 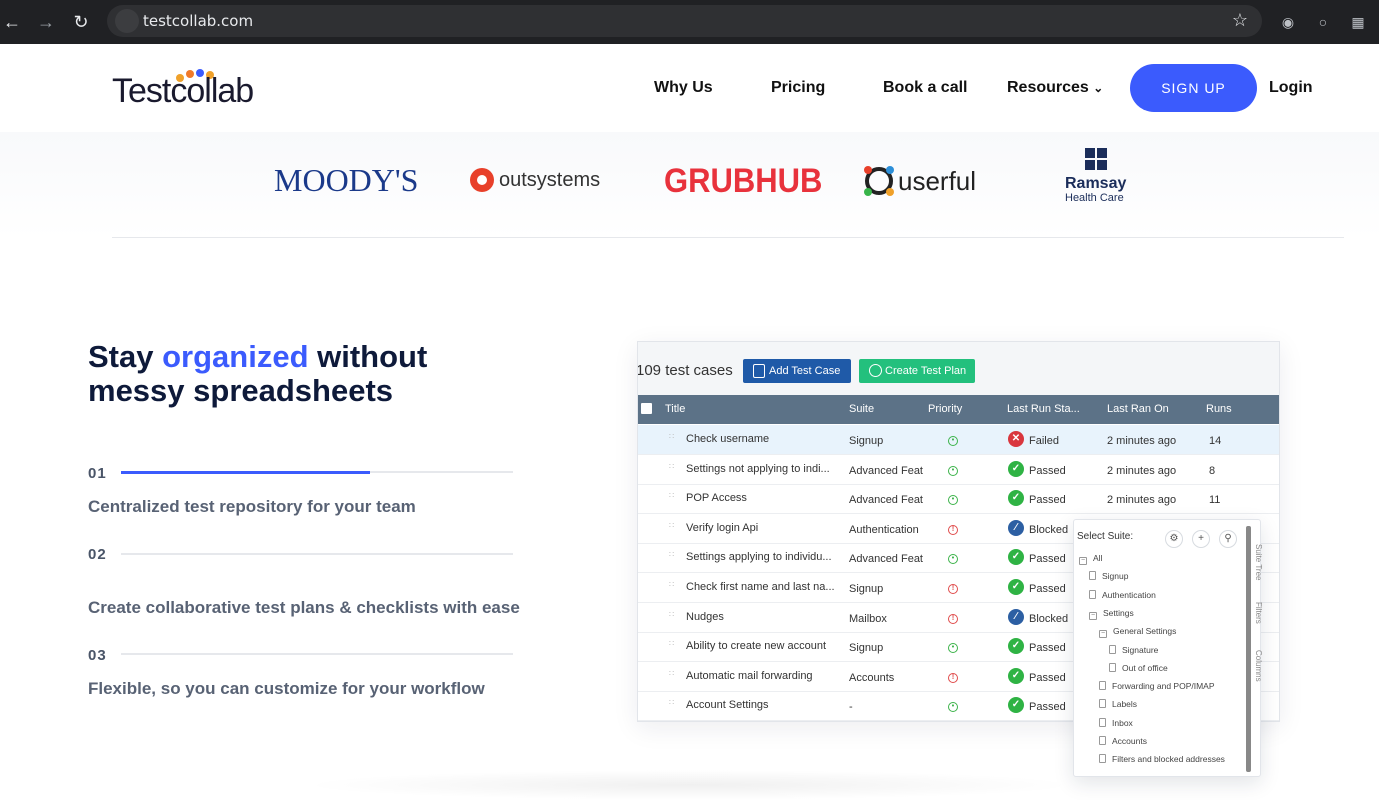 I want to click on nav-why-us: Why Us, so click(x=683, y=88).